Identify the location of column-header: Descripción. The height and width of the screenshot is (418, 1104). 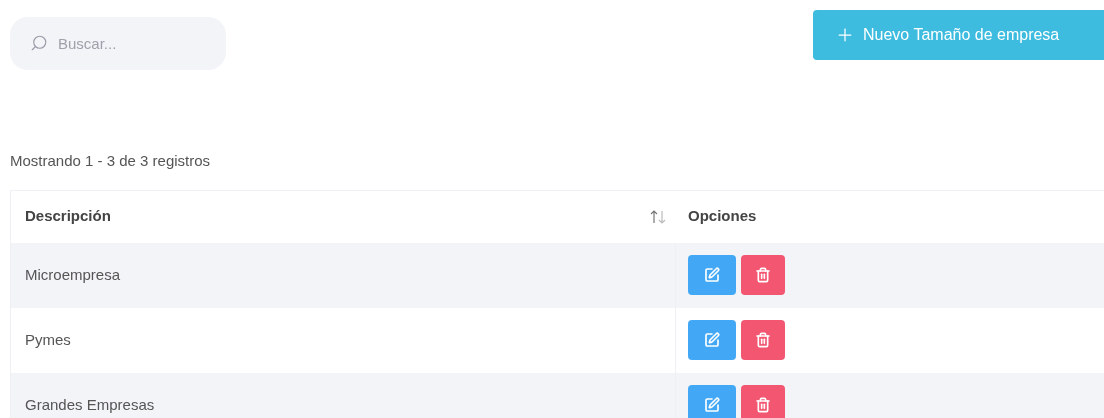
(68, 216).